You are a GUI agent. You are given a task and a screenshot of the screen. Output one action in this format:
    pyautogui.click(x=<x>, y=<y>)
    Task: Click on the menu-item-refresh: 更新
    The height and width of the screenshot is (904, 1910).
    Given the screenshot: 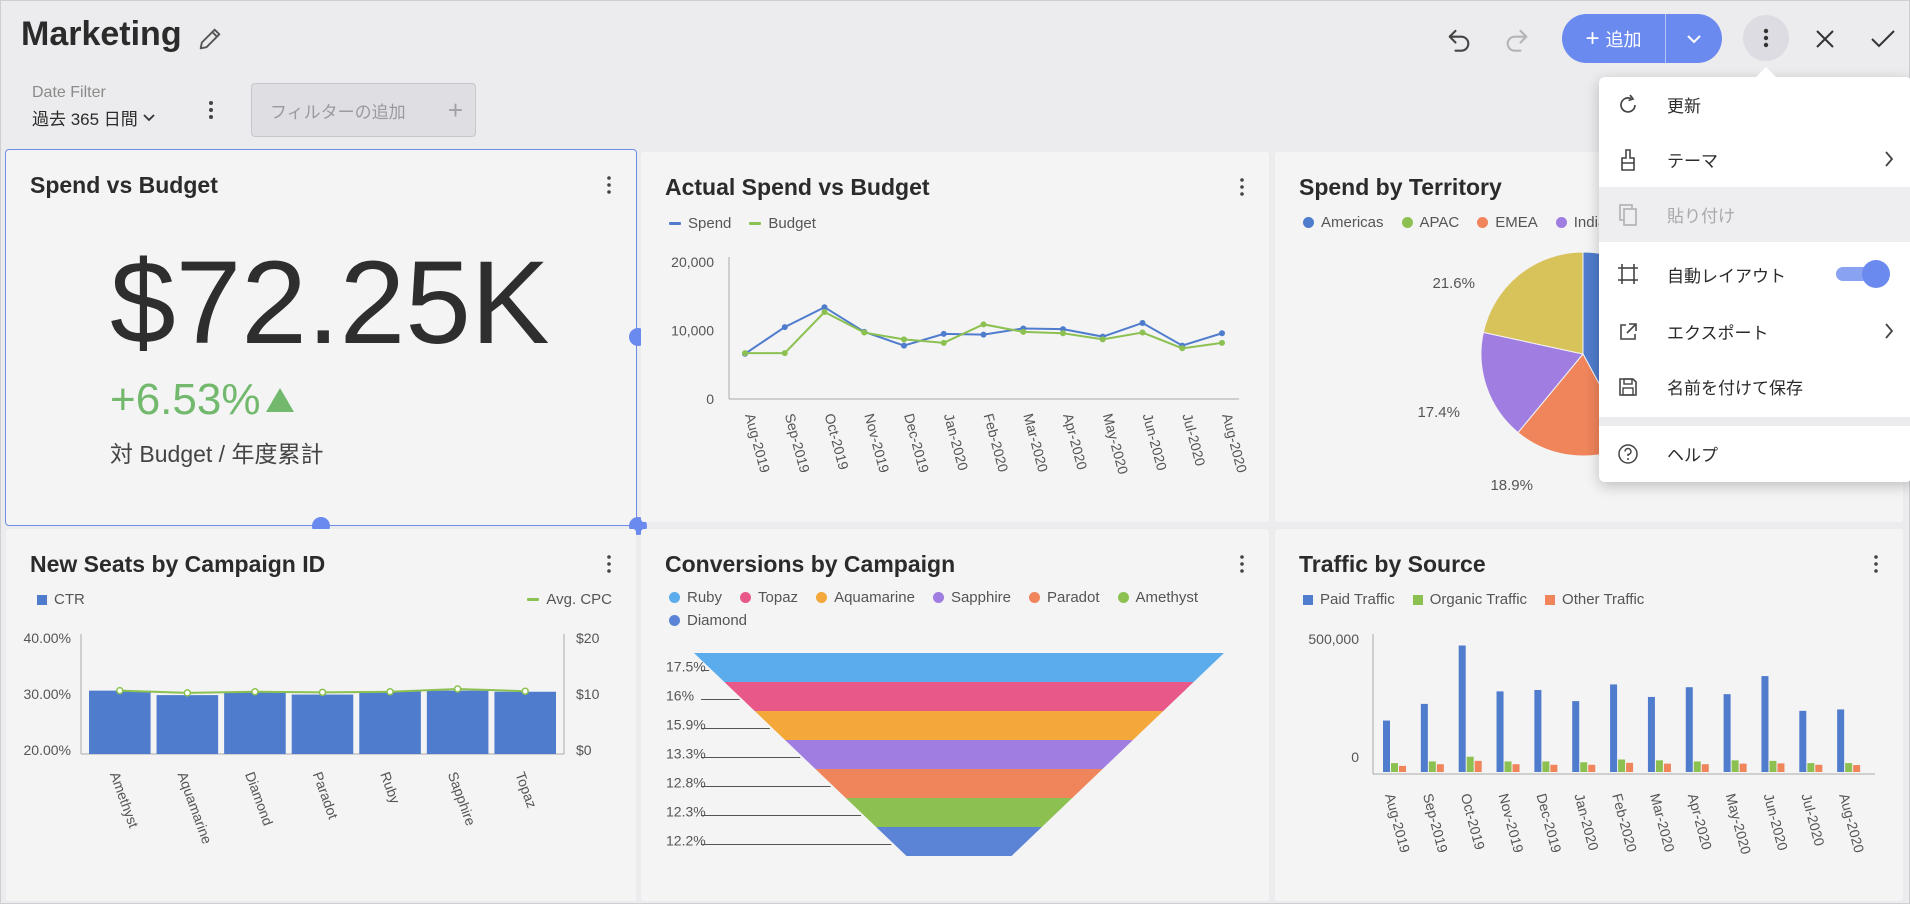 What is the action you would take?
    pyautogui.click(x=1754, y=104)
    